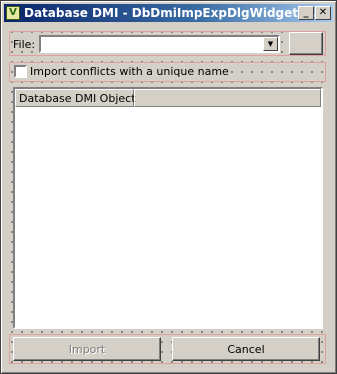 This screenshot has width=337, height=374. Describe the element at coordinates (246, 349) in the screenshot. I see `cancel-button: Cancel` at that location.